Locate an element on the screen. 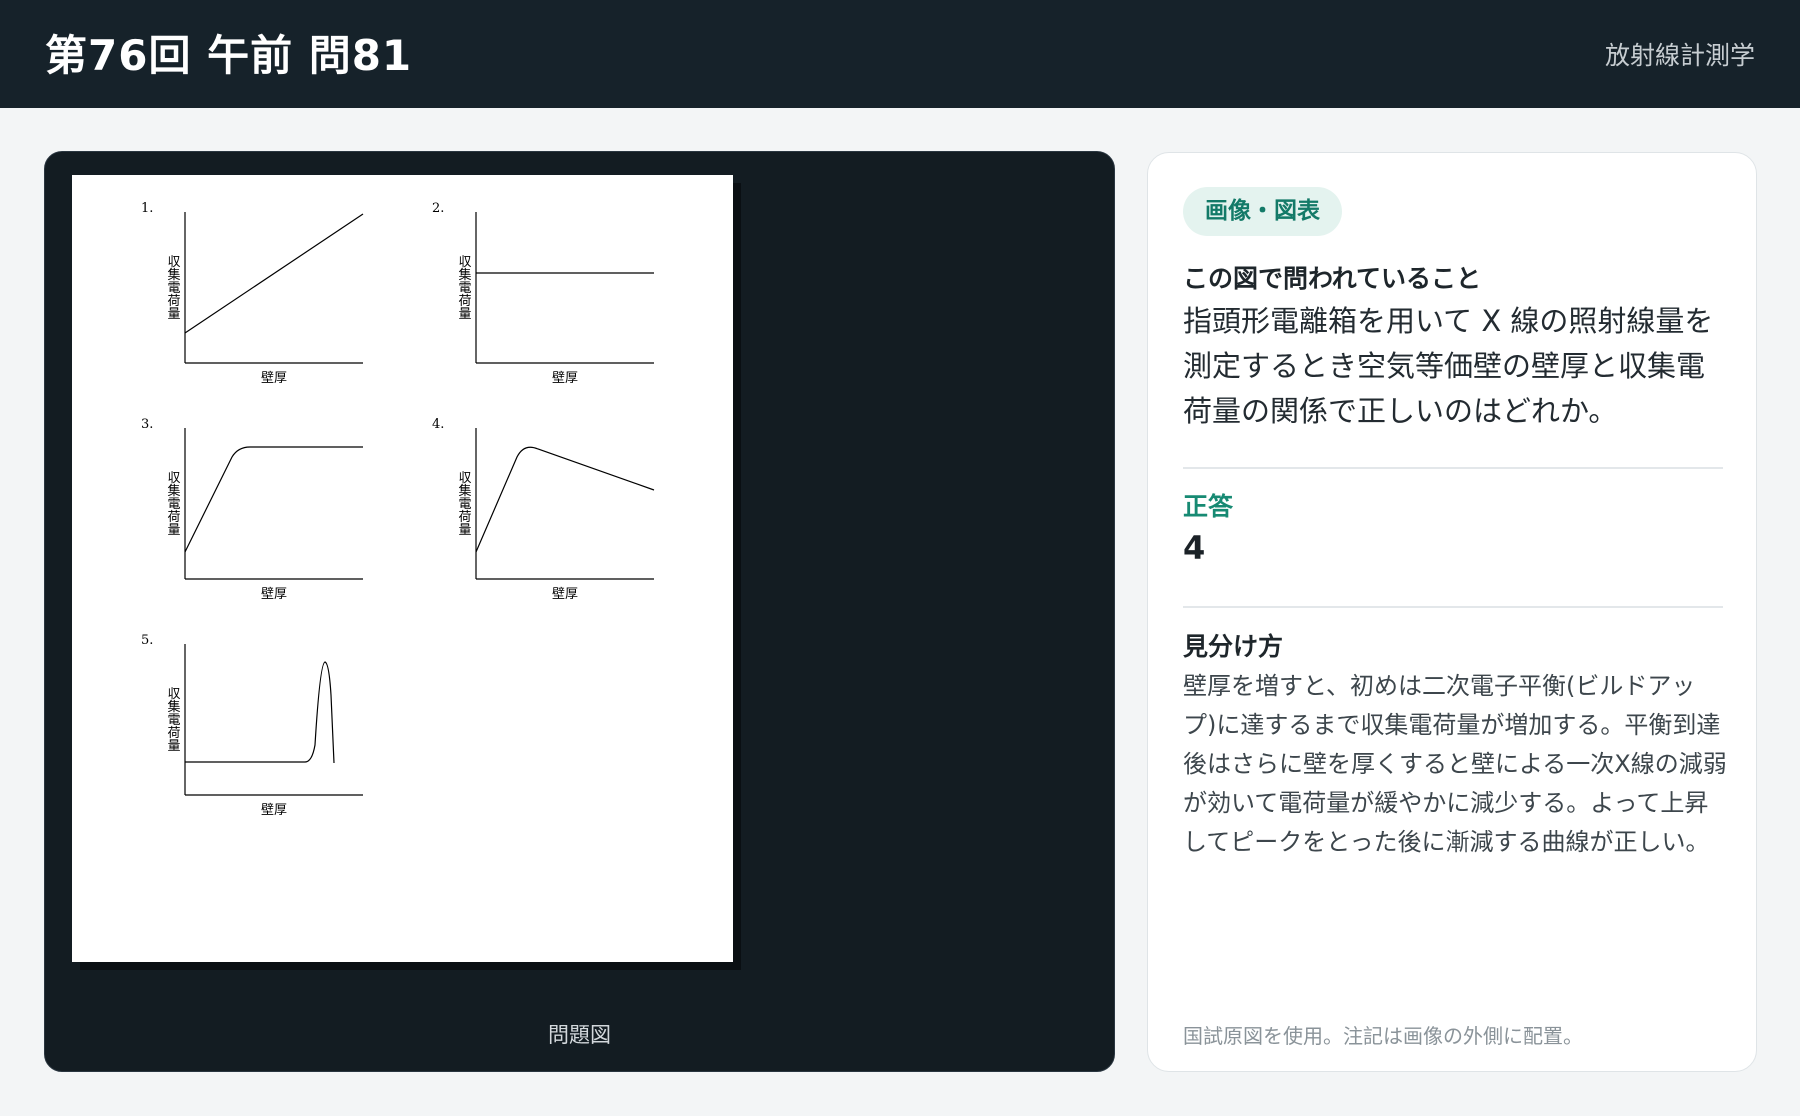 Image resolution: width=1800 pixels, height=1116 pixels. x-axis-label-2: 壁厚 is located at coordinates (565, 378).